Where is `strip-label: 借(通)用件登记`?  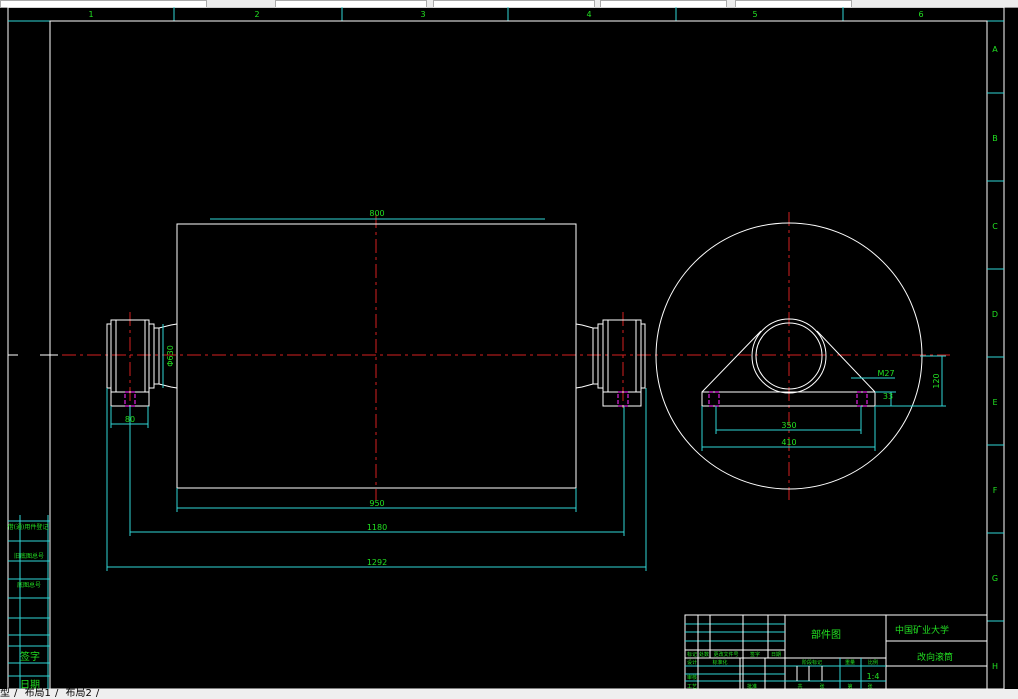
strip-label: 借(通)用件登记 is located at coordinates (28, 527).